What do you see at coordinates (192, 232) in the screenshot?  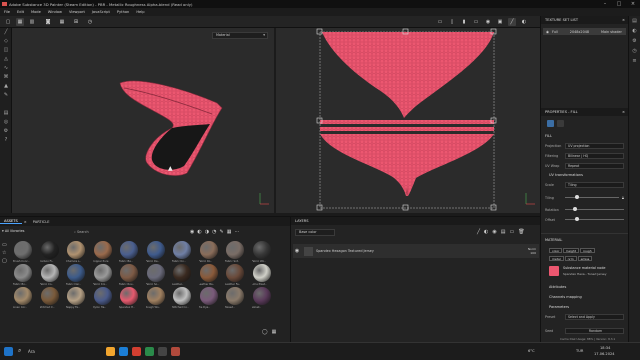 I see `filter-materials-icon: ◉` at bounding box center [192, 232].